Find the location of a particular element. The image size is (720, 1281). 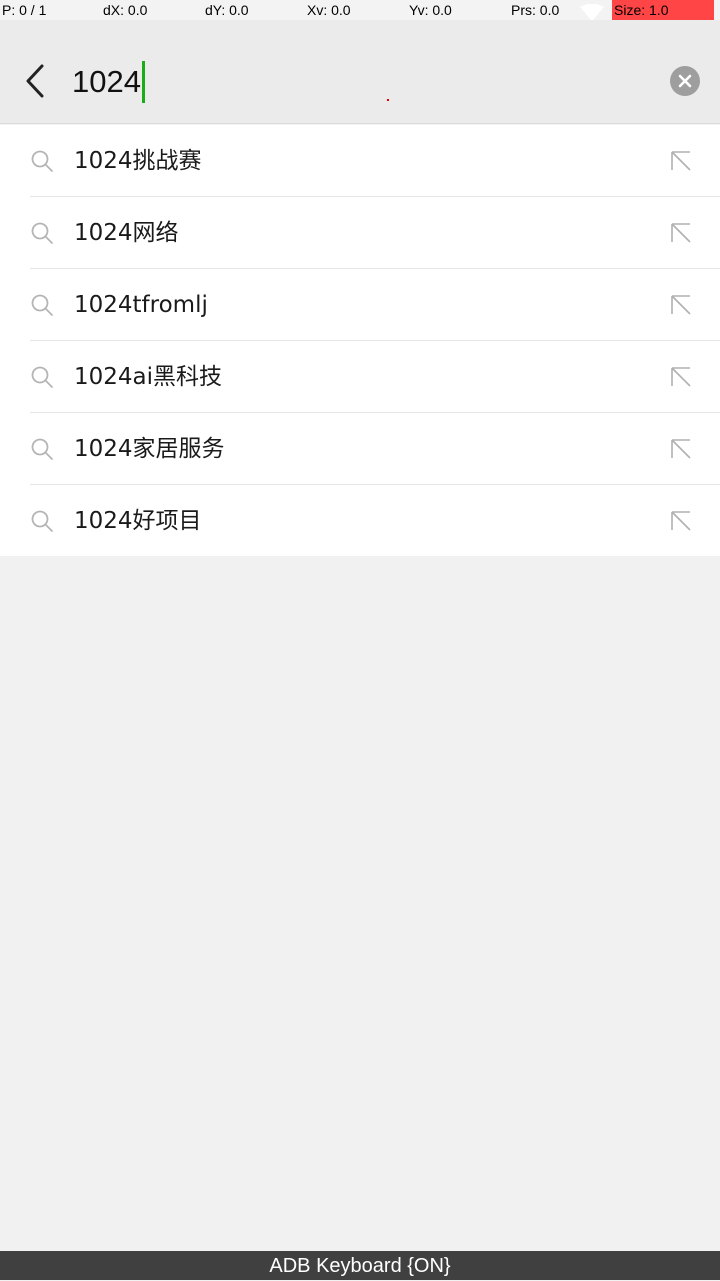

suggestion-item: 1024网络 is located at coordinates (360, 233).